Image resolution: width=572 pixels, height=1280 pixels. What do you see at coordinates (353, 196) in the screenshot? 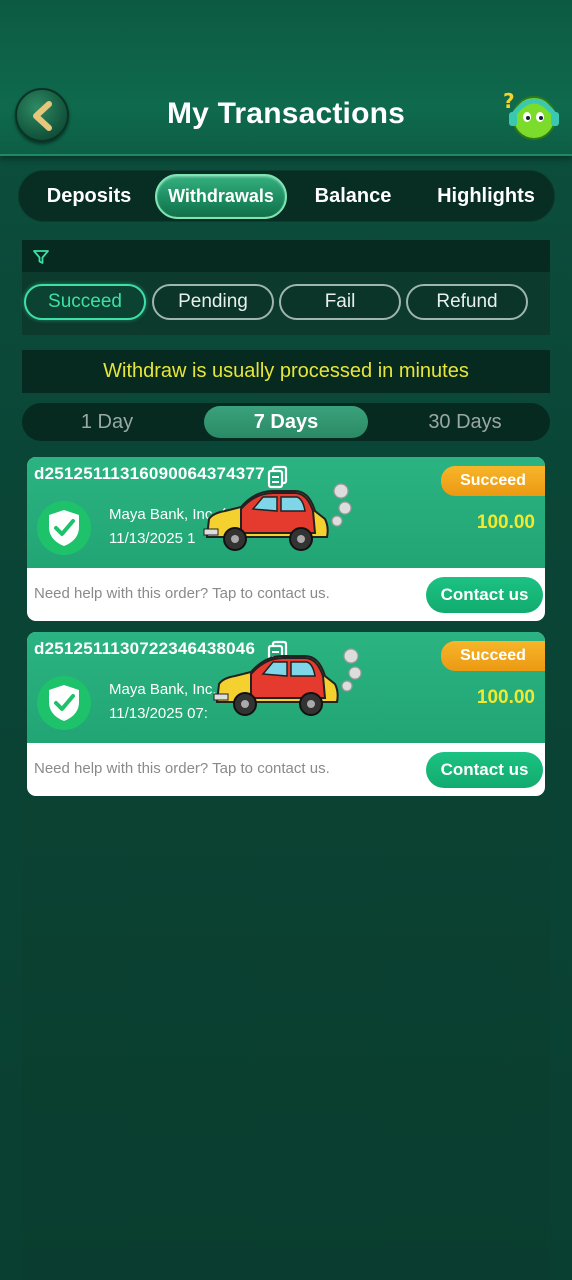
I see `tab-balance: Balance` at bounding box center [353, 196].